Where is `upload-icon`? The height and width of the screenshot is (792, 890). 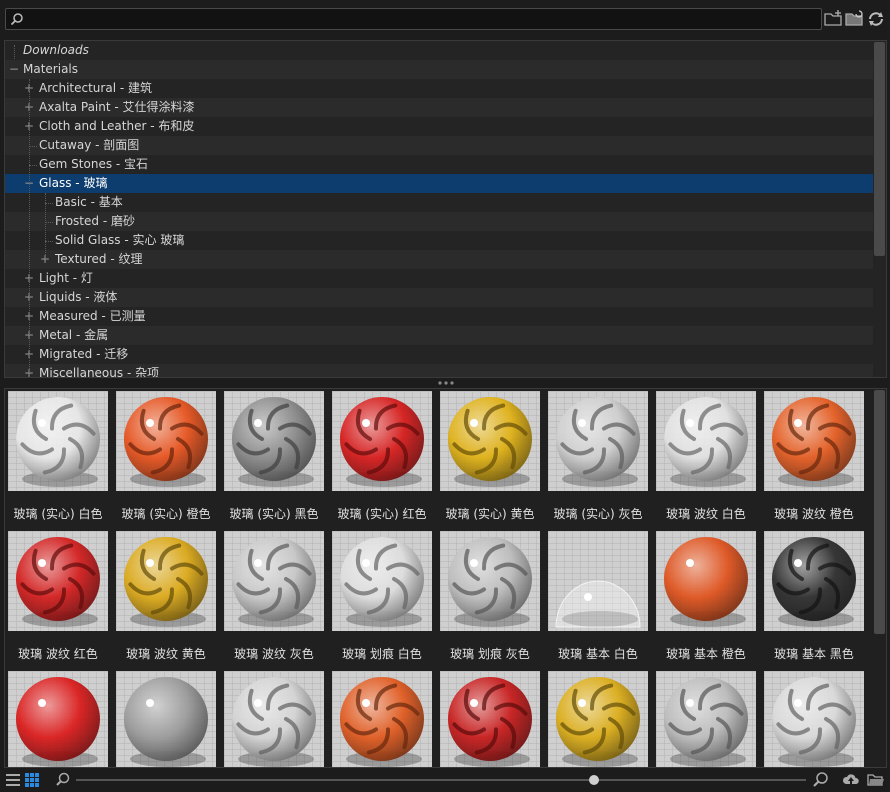 upload-icon is located at coordinates (851, 780).